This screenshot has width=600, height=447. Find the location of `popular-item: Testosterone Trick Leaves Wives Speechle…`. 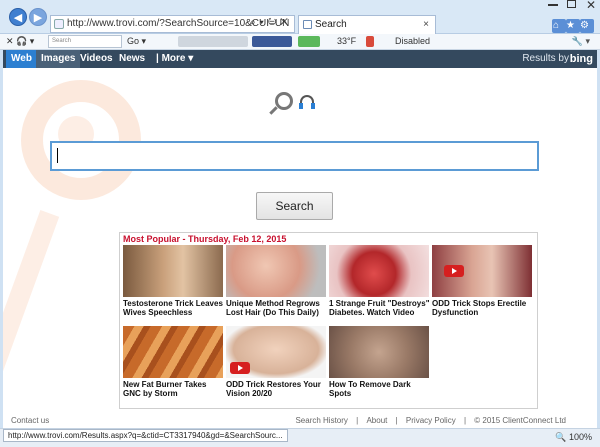

popular-item: Testosterone Trick Leaves Wives Speechle… is located at coordinates (174, 281).